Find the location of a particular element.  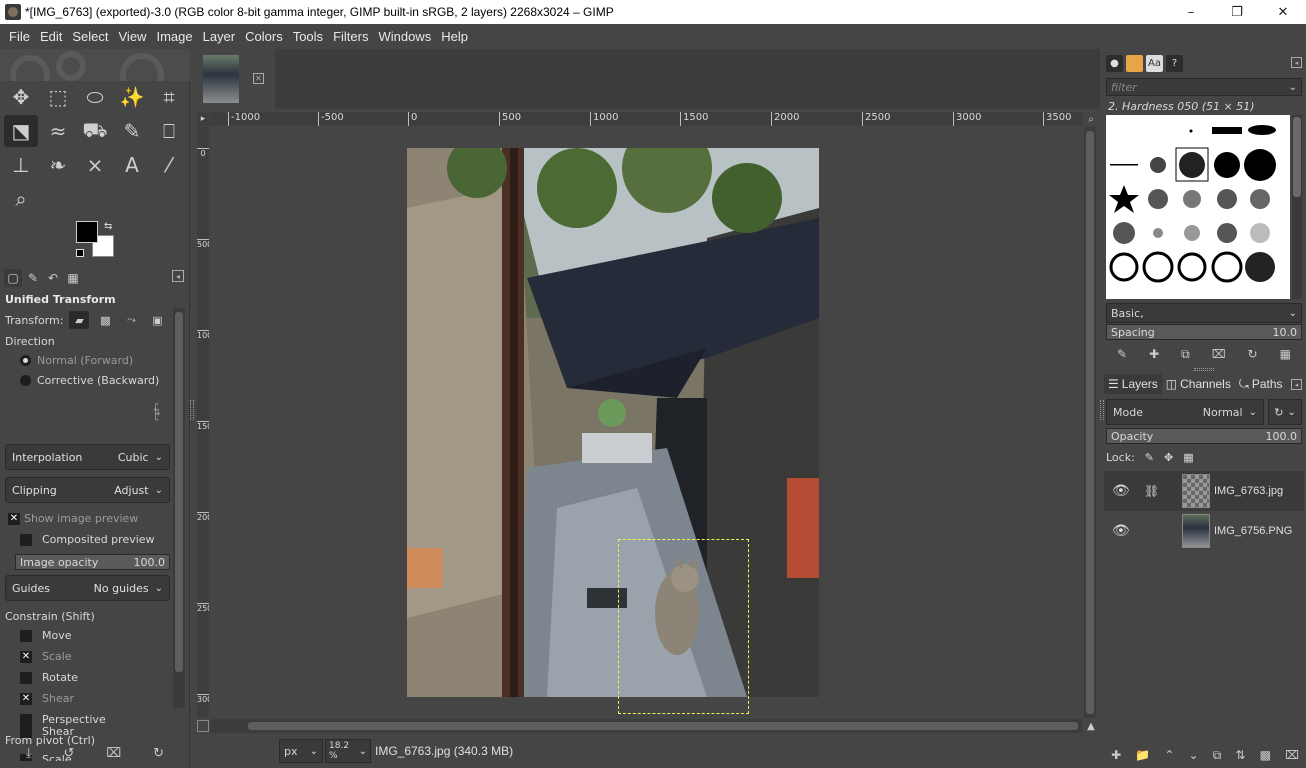

fonts-tab-icon: Aa is located at coordinates (1154, 63).